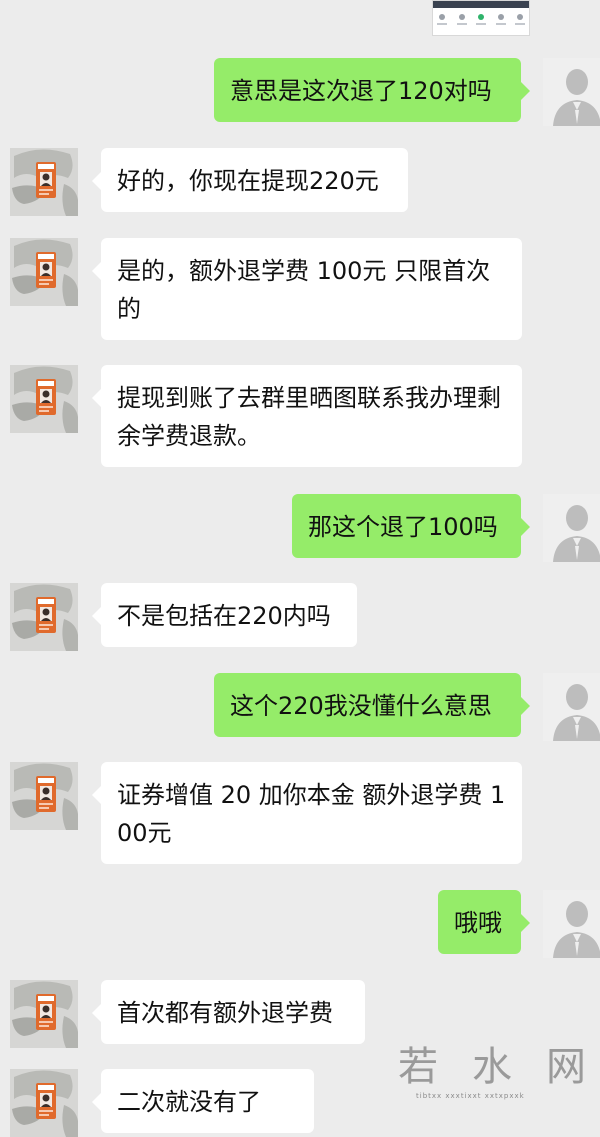 Image resolution: width=600 pixels, height=1137 pixels. I want to click on site-watermark: 若水网 tibtxx xxxtixxt xxtxpxxk, so click(490, 1068).